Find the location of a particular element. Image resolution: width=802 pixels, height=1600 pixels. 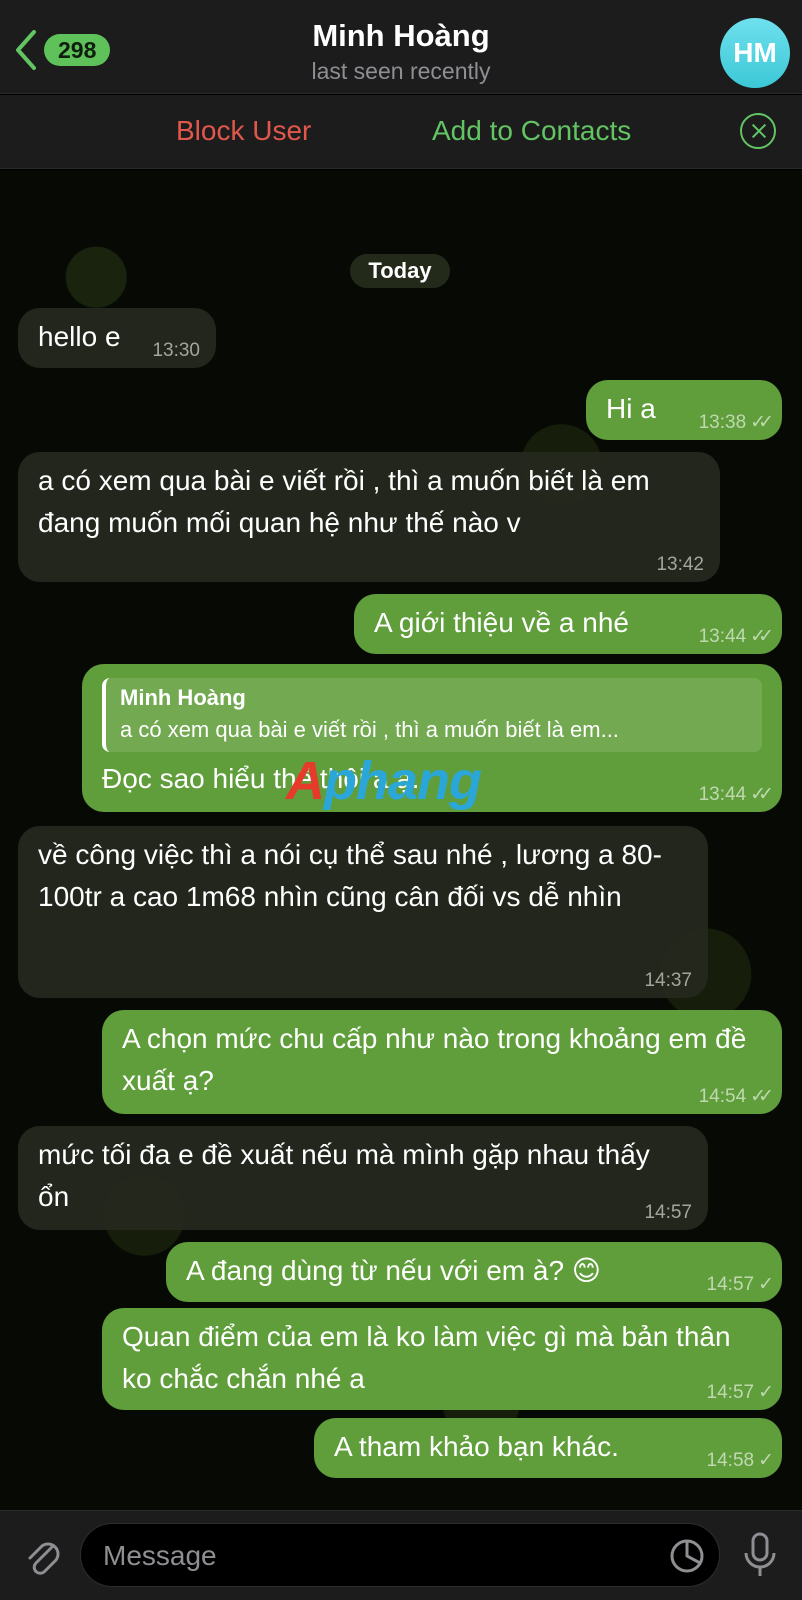

microphone-icon is located at coordinates (760, 1555).